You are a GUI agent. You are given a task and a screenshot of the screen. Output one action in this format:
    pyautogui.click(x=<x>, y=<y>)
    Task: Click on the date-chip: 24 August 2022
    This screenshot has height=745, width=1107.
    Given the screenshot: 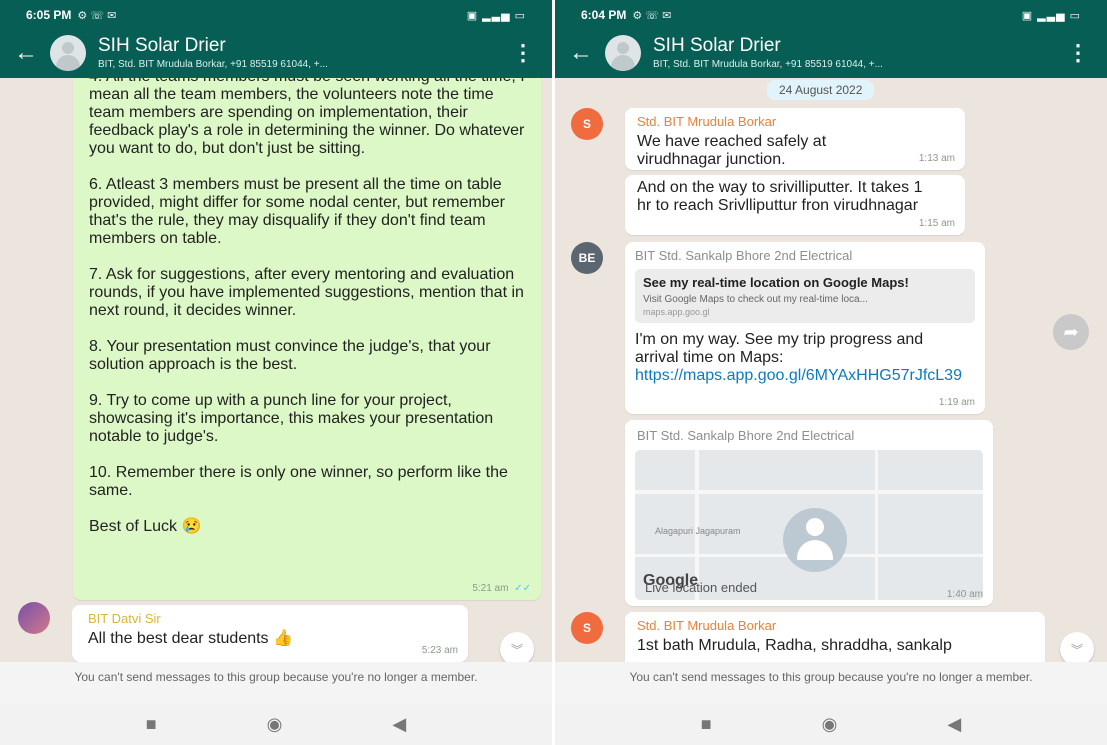 What is the action you would take?
    pyautogui.click(x=821, y=90)
    